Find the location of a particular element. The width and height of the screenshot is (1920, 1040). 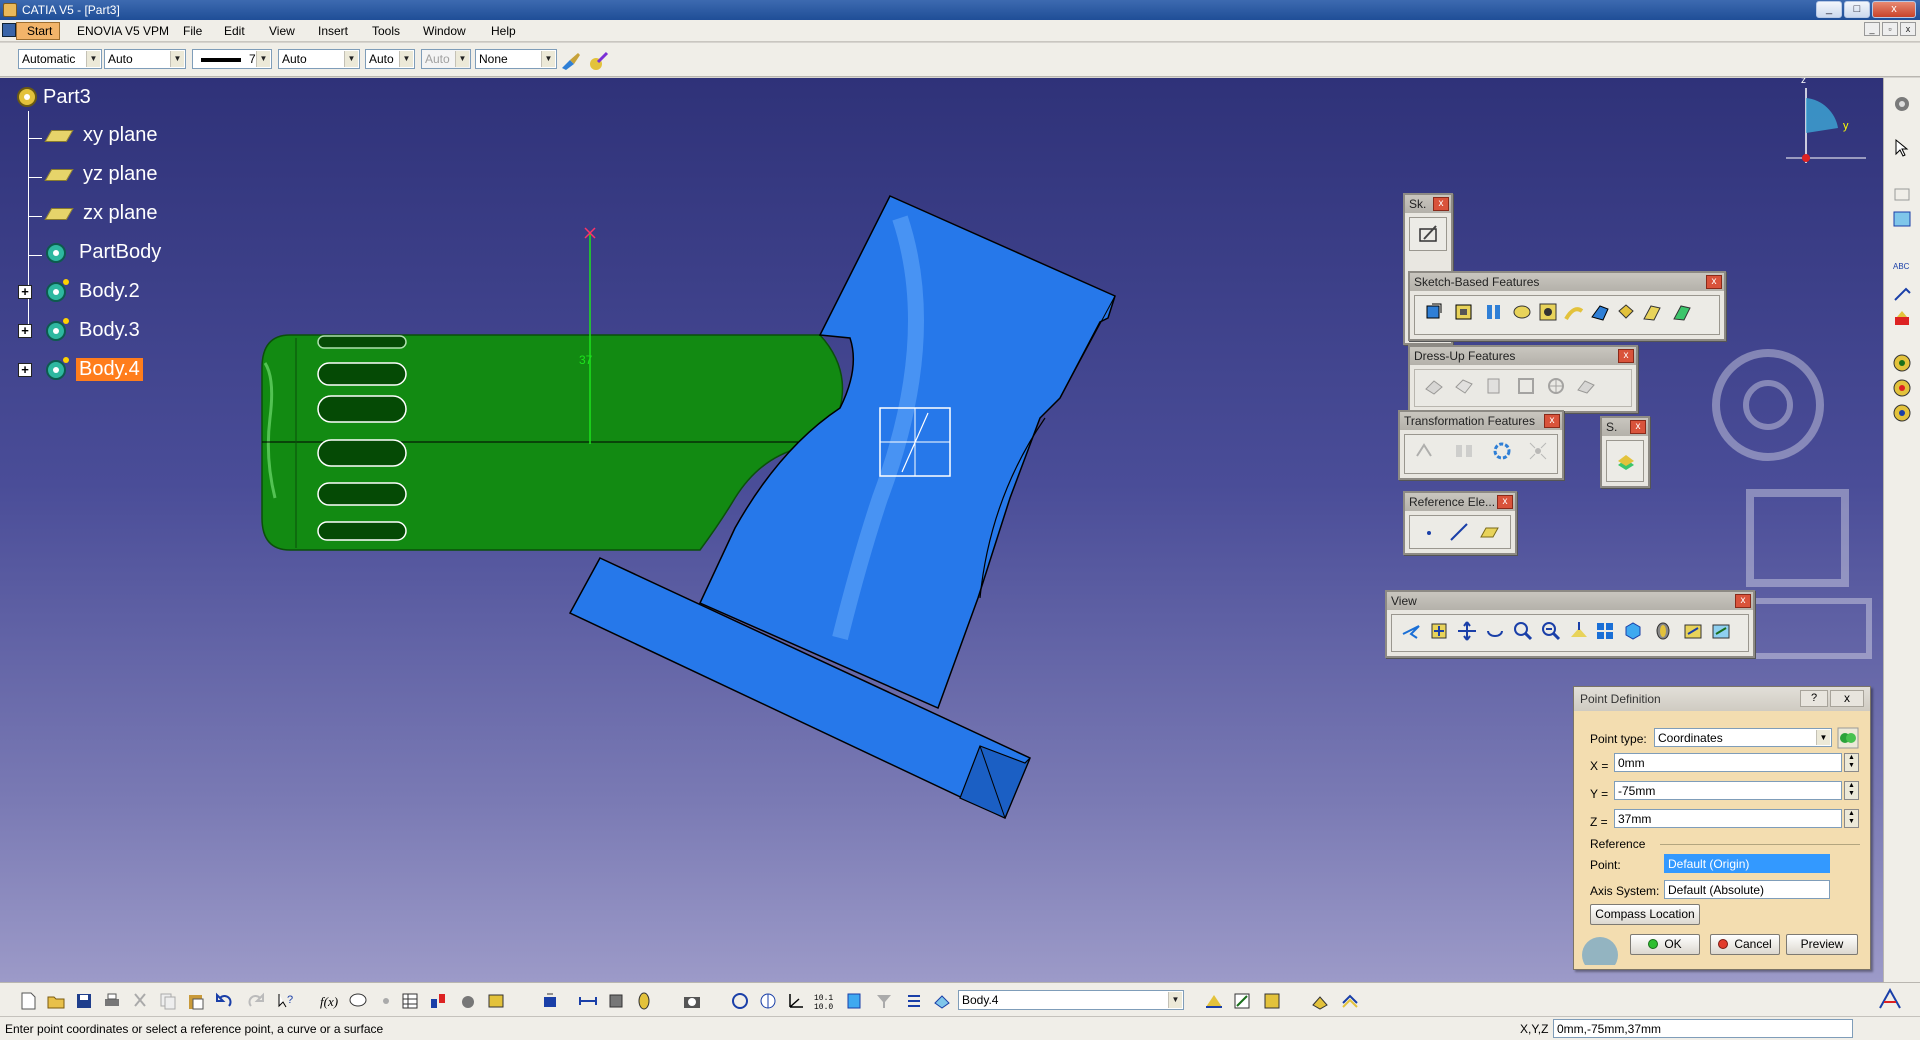

groove-icon is located at coordinates (1522, 312).